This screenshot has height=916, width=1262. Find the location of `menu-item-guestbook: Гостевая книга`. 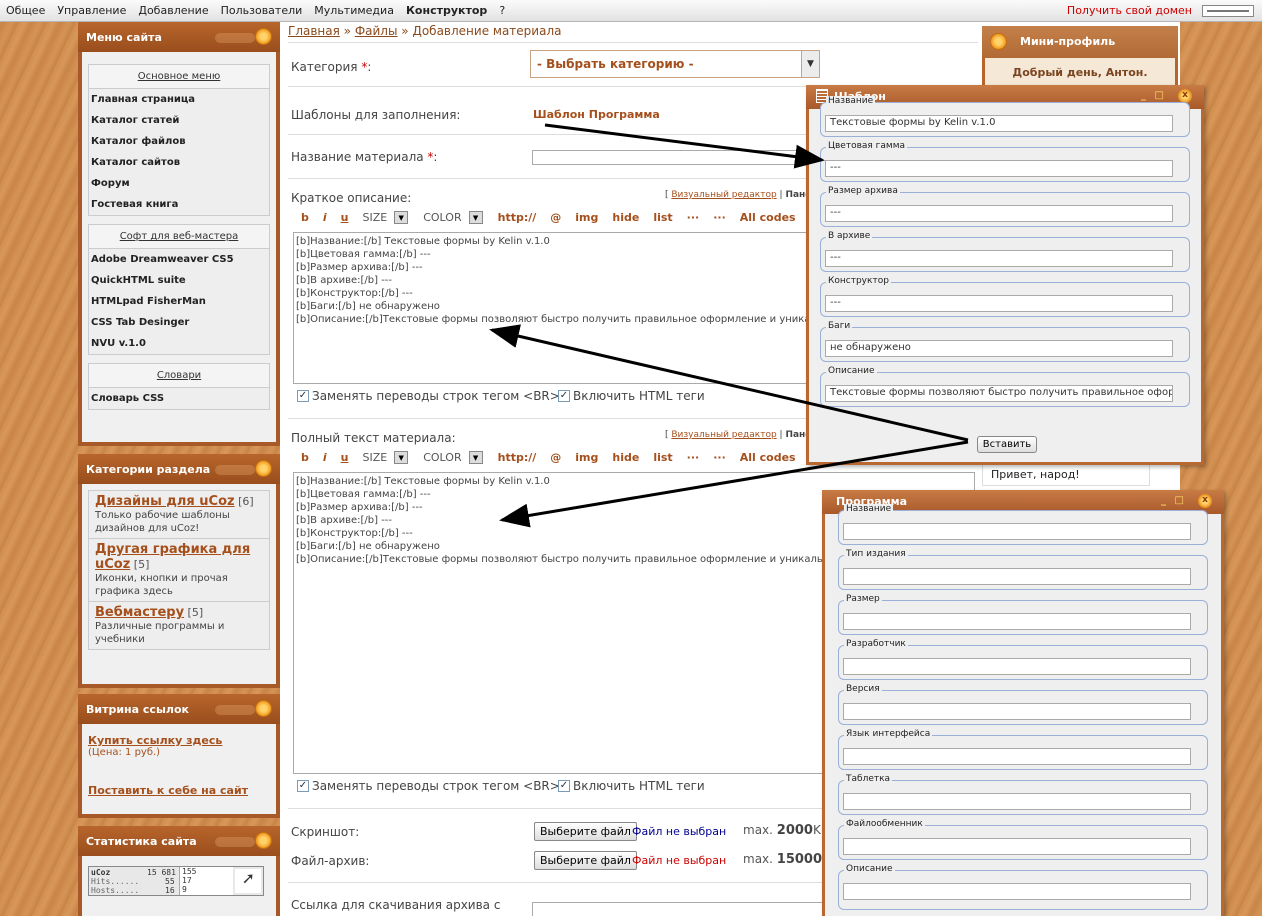

menu-item-guestbook: Гостевая книга is located at coordinates (179, 204).